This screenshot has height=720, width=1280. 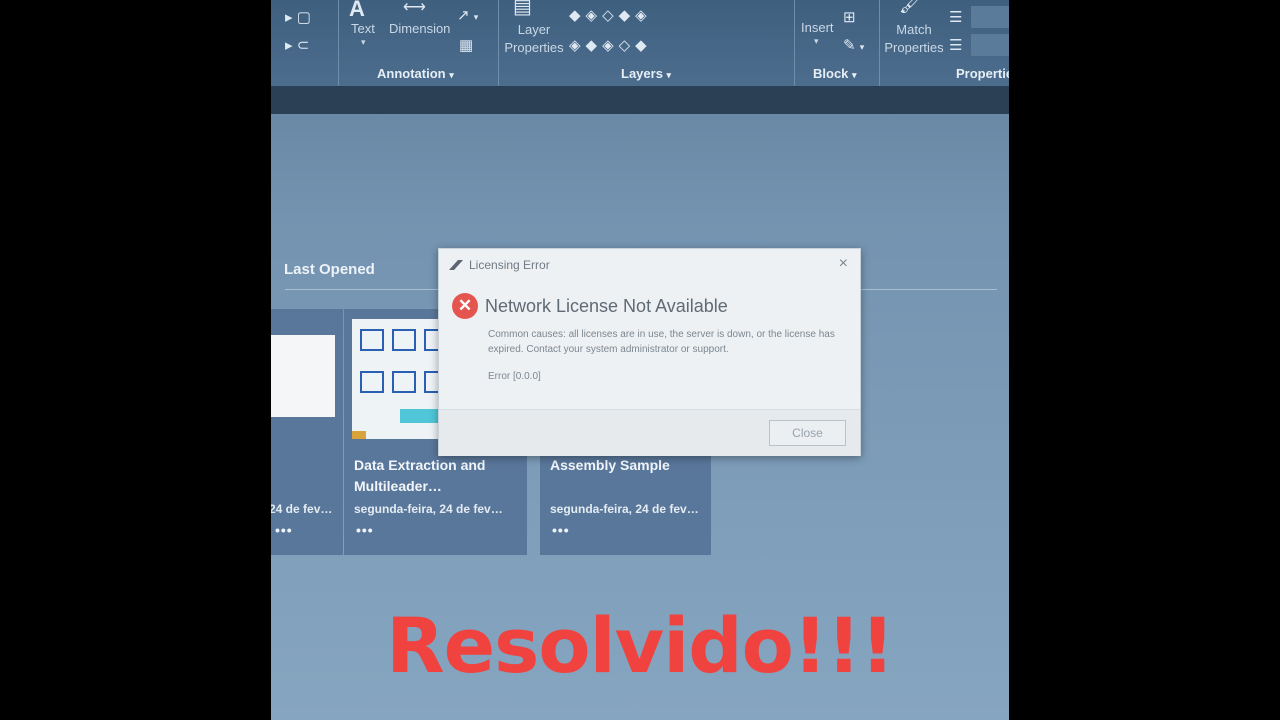 I want to click on create-block-icon: ⊞, so click(x=849, y=17).